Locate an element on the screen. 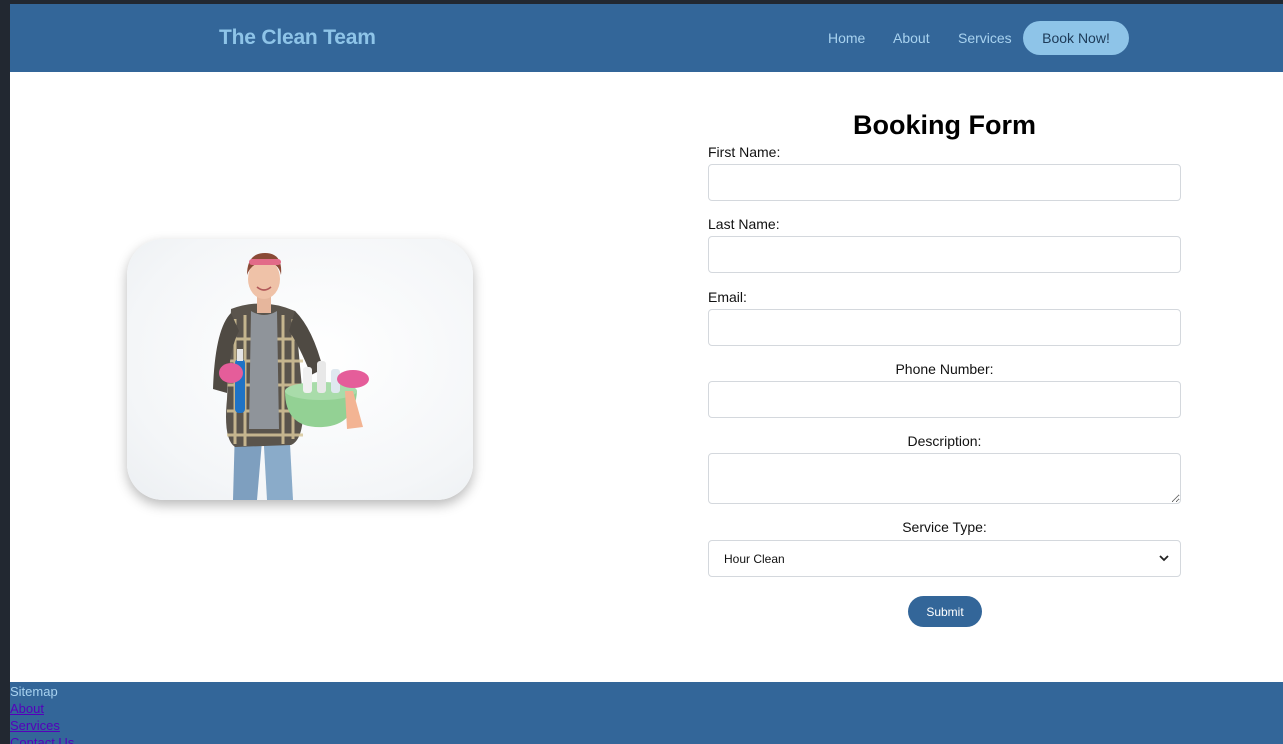 This screenshot has width=1283, height=744. brand-logo: The Clean Team is located at coordinates (297, 38).